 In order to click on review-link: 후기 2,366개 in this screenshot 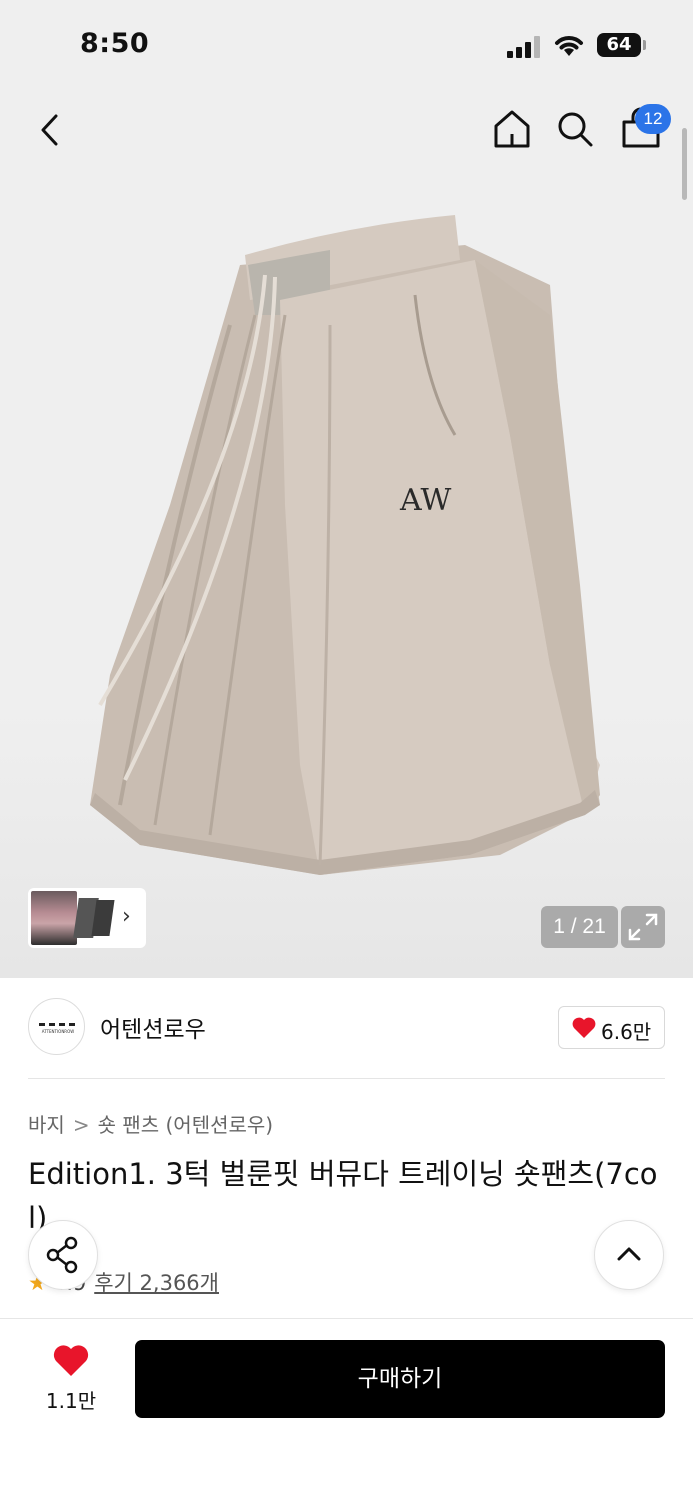, I will do `click(156, 1283)`.